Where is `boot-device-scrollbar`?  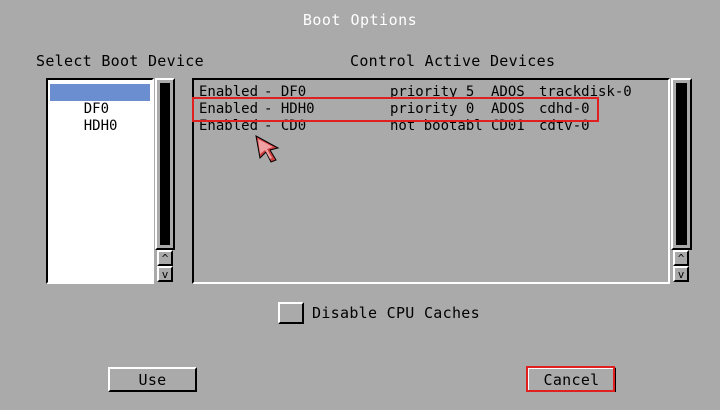 boot-device-scrollbar is located at coordinates (165, 164).